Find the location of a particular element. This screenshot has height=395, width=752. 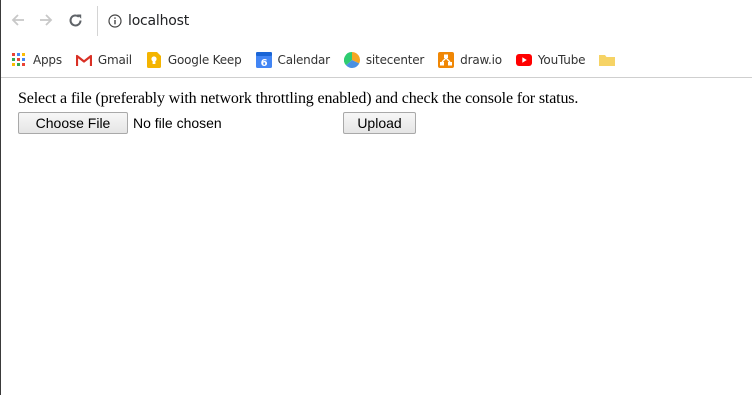

bookmark-calendar: 6 Calendar is located at coordinates (292, 60).